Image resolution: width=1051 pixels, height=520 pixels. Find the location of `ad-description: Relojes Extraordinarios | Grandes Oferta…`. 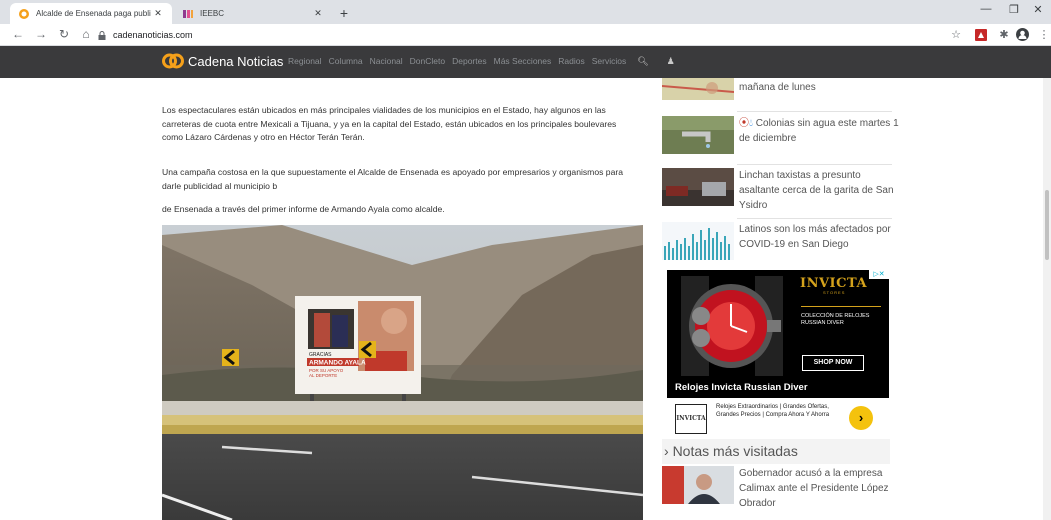

ad-description: Relojes Extraordinarios | Grandes Oferta… is located at coordinates (773, 411).